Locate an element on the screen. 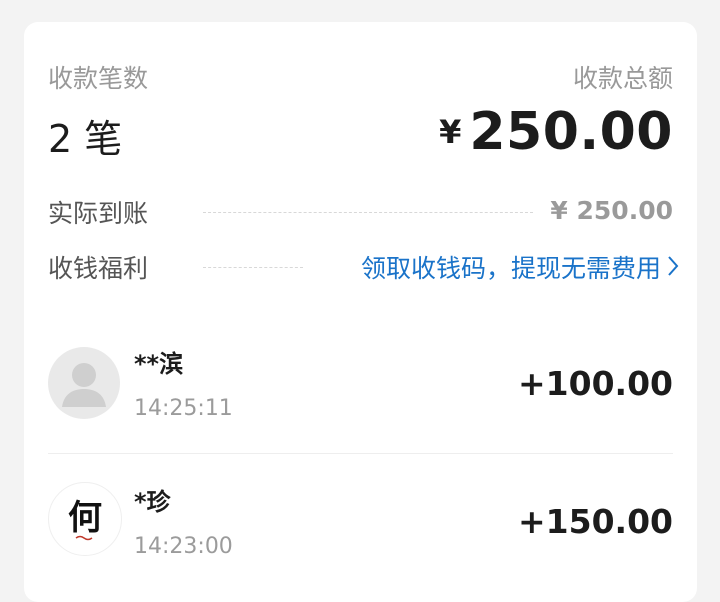 This screenshot has width=720, height=602. benefit-label: 收钱福利 is located at coordinates (98, 268).